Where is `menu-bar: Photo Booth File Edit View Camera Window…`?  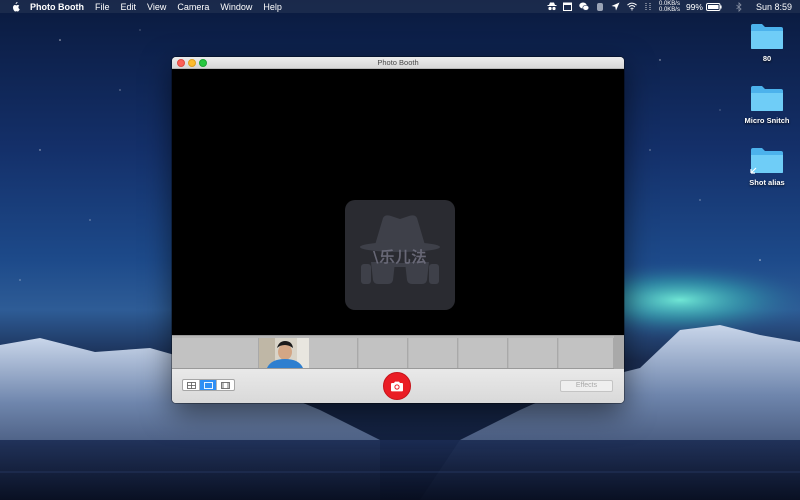
menu-bar: Photo Booth File Edit View Camera Window… is located at coordinates (400, 6).